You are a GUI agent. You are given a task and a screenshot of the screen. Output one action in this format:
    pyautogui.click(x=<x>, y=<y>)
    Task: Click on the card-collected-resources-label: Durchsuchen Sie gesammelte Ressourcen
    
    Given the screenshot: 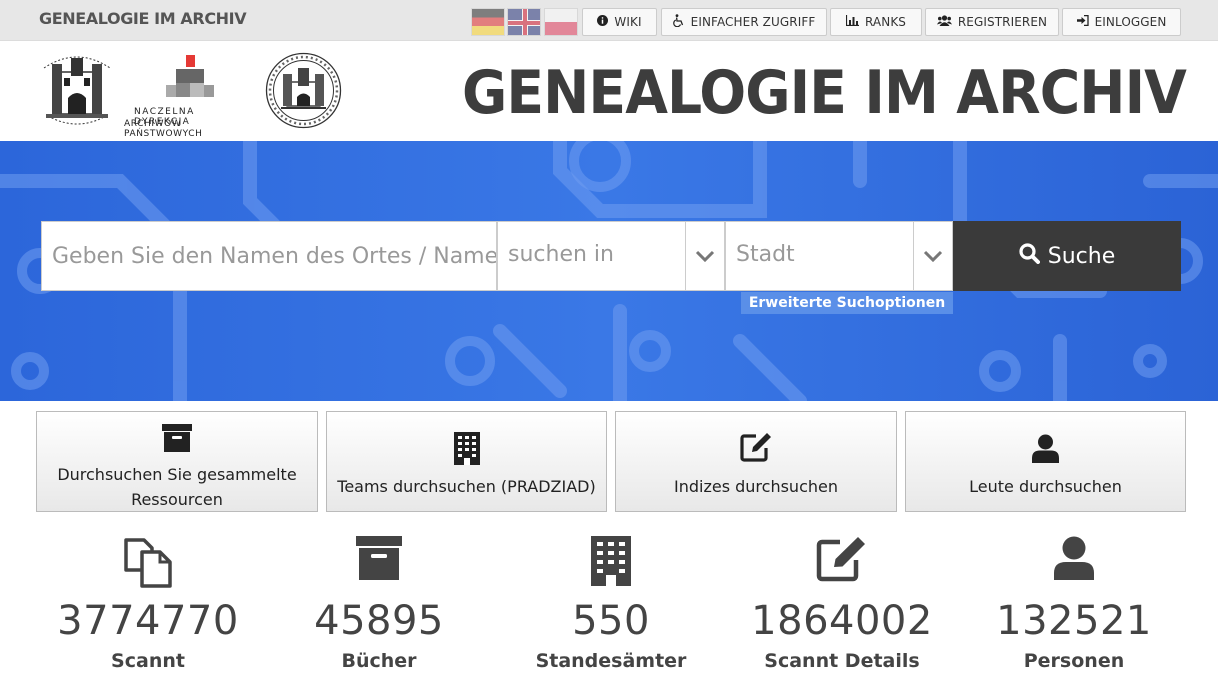 What is the action you would take?
    pyautogui.click(x=177, y=487)
    